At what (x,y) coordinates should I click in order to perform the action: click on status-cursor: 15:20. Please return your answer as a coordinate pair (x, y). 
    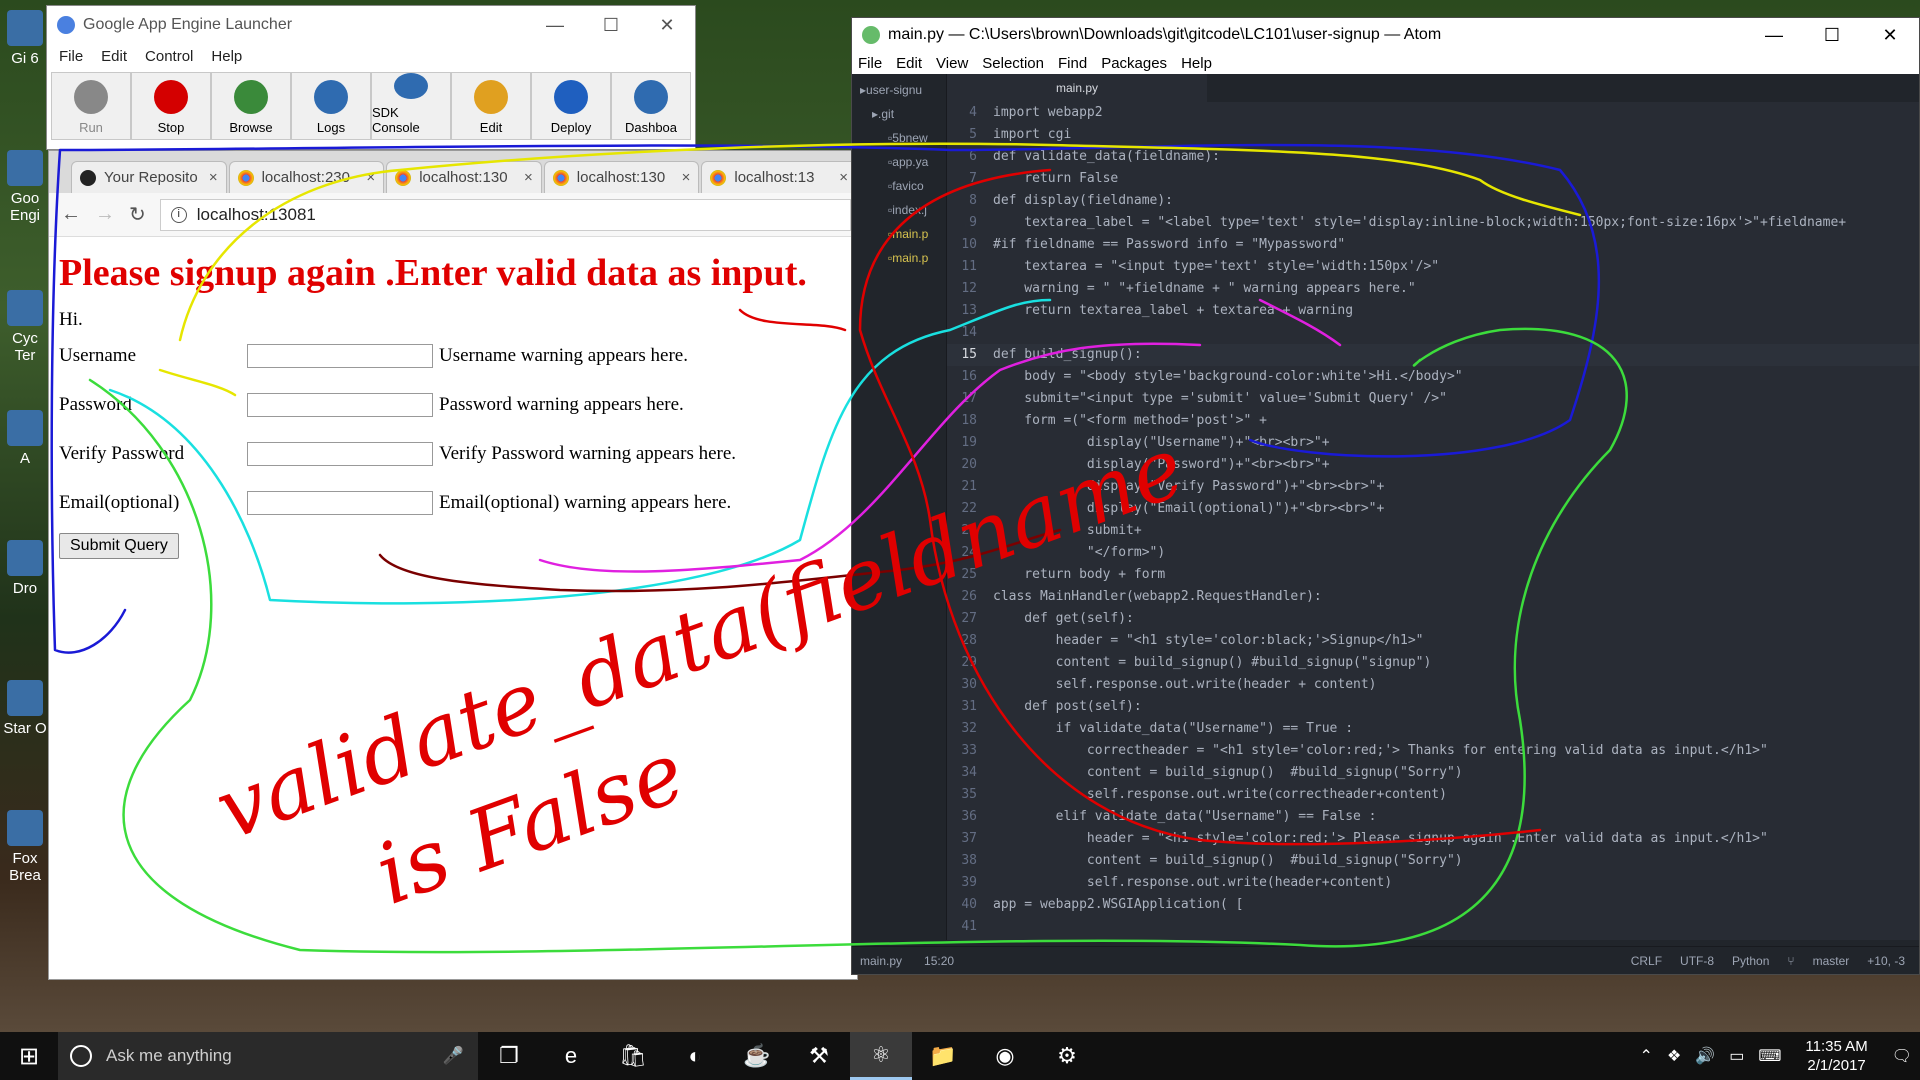
    Looking at the image, I should click on (939, 961).